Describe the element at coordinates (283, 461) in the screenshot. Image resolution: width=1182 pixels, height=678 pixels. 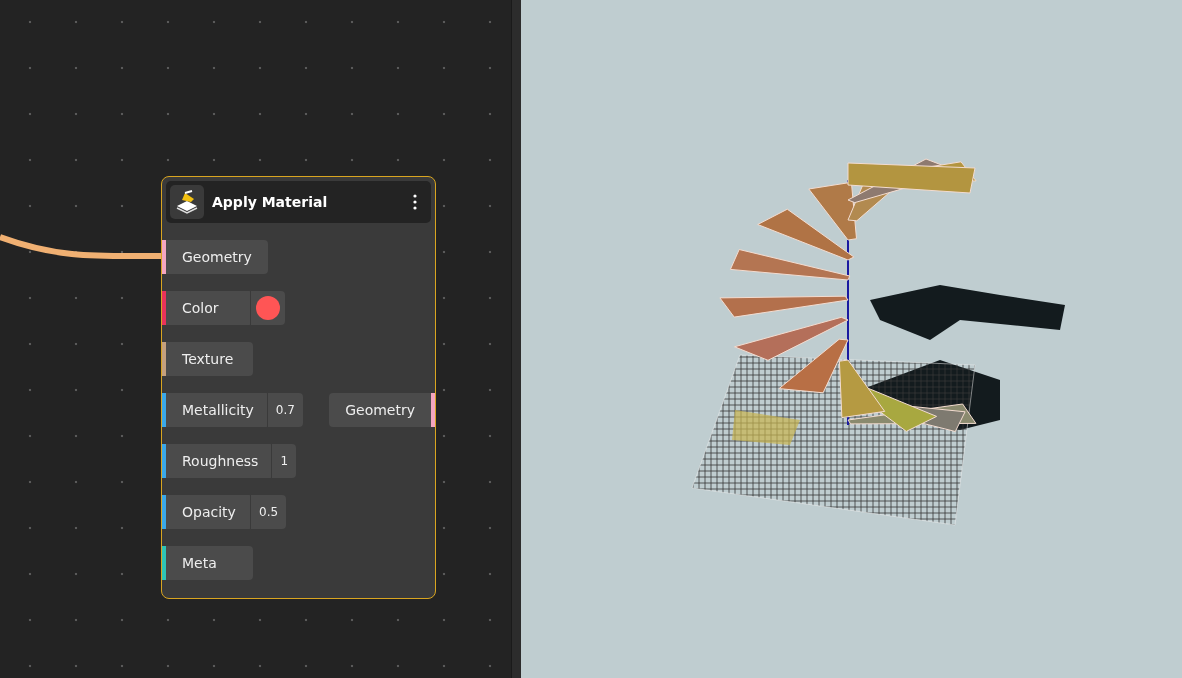
I see `value-field: 1` at that location.